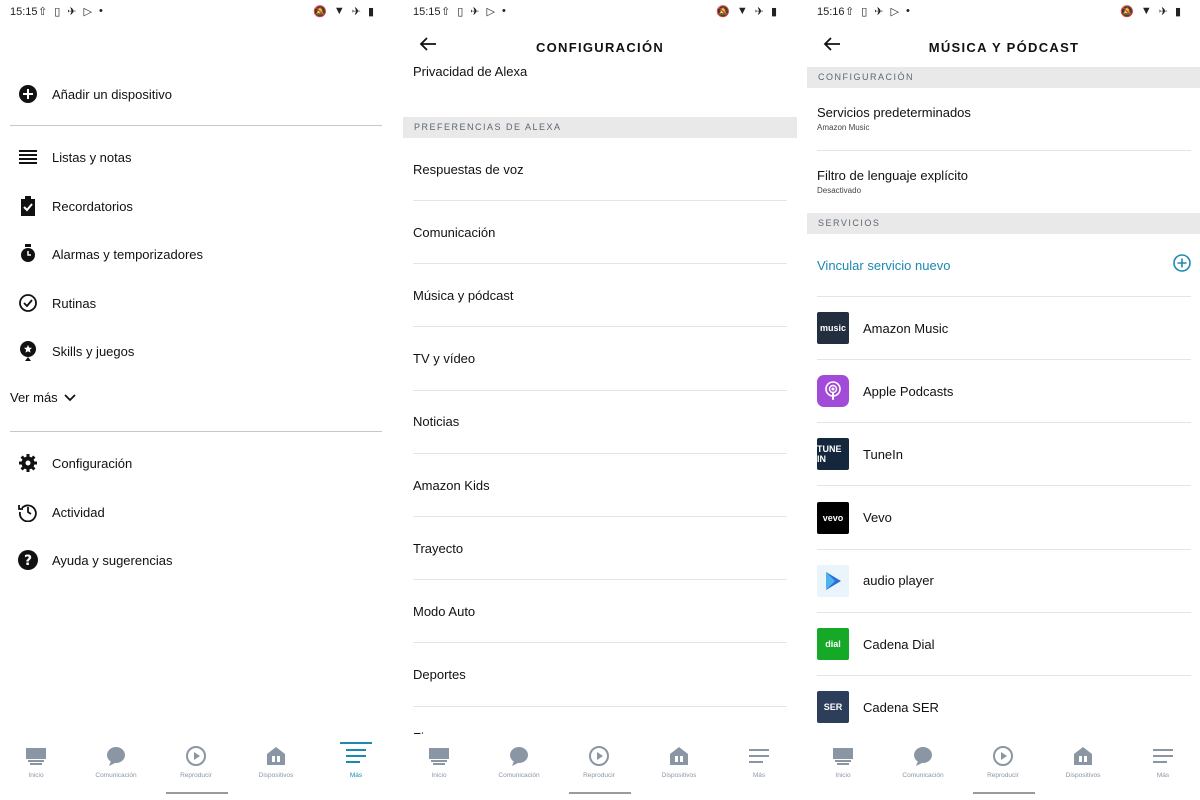 The image size is (1200, 800). I want to click on explicit-filter-value: Desactivado, so click(839, 190).